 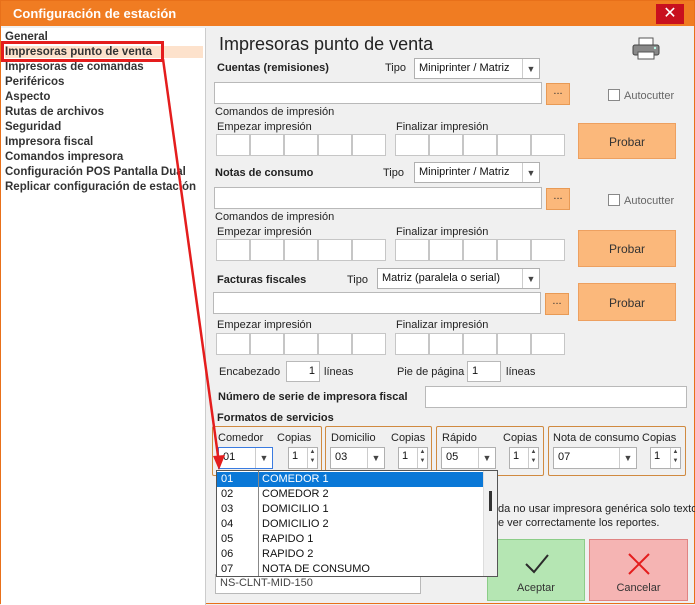 What do you see at coordinates (614, 95) in the screenshot?
I see `checkbox-box` at bounding box center [614, 95].